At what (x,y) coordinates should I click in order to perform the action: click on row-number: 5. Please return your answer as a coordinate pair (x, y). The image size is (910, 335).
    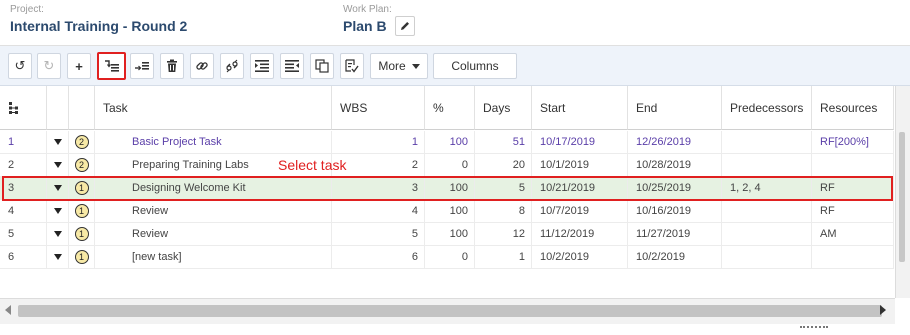
    Looking at the image, I should click on (23, 234).